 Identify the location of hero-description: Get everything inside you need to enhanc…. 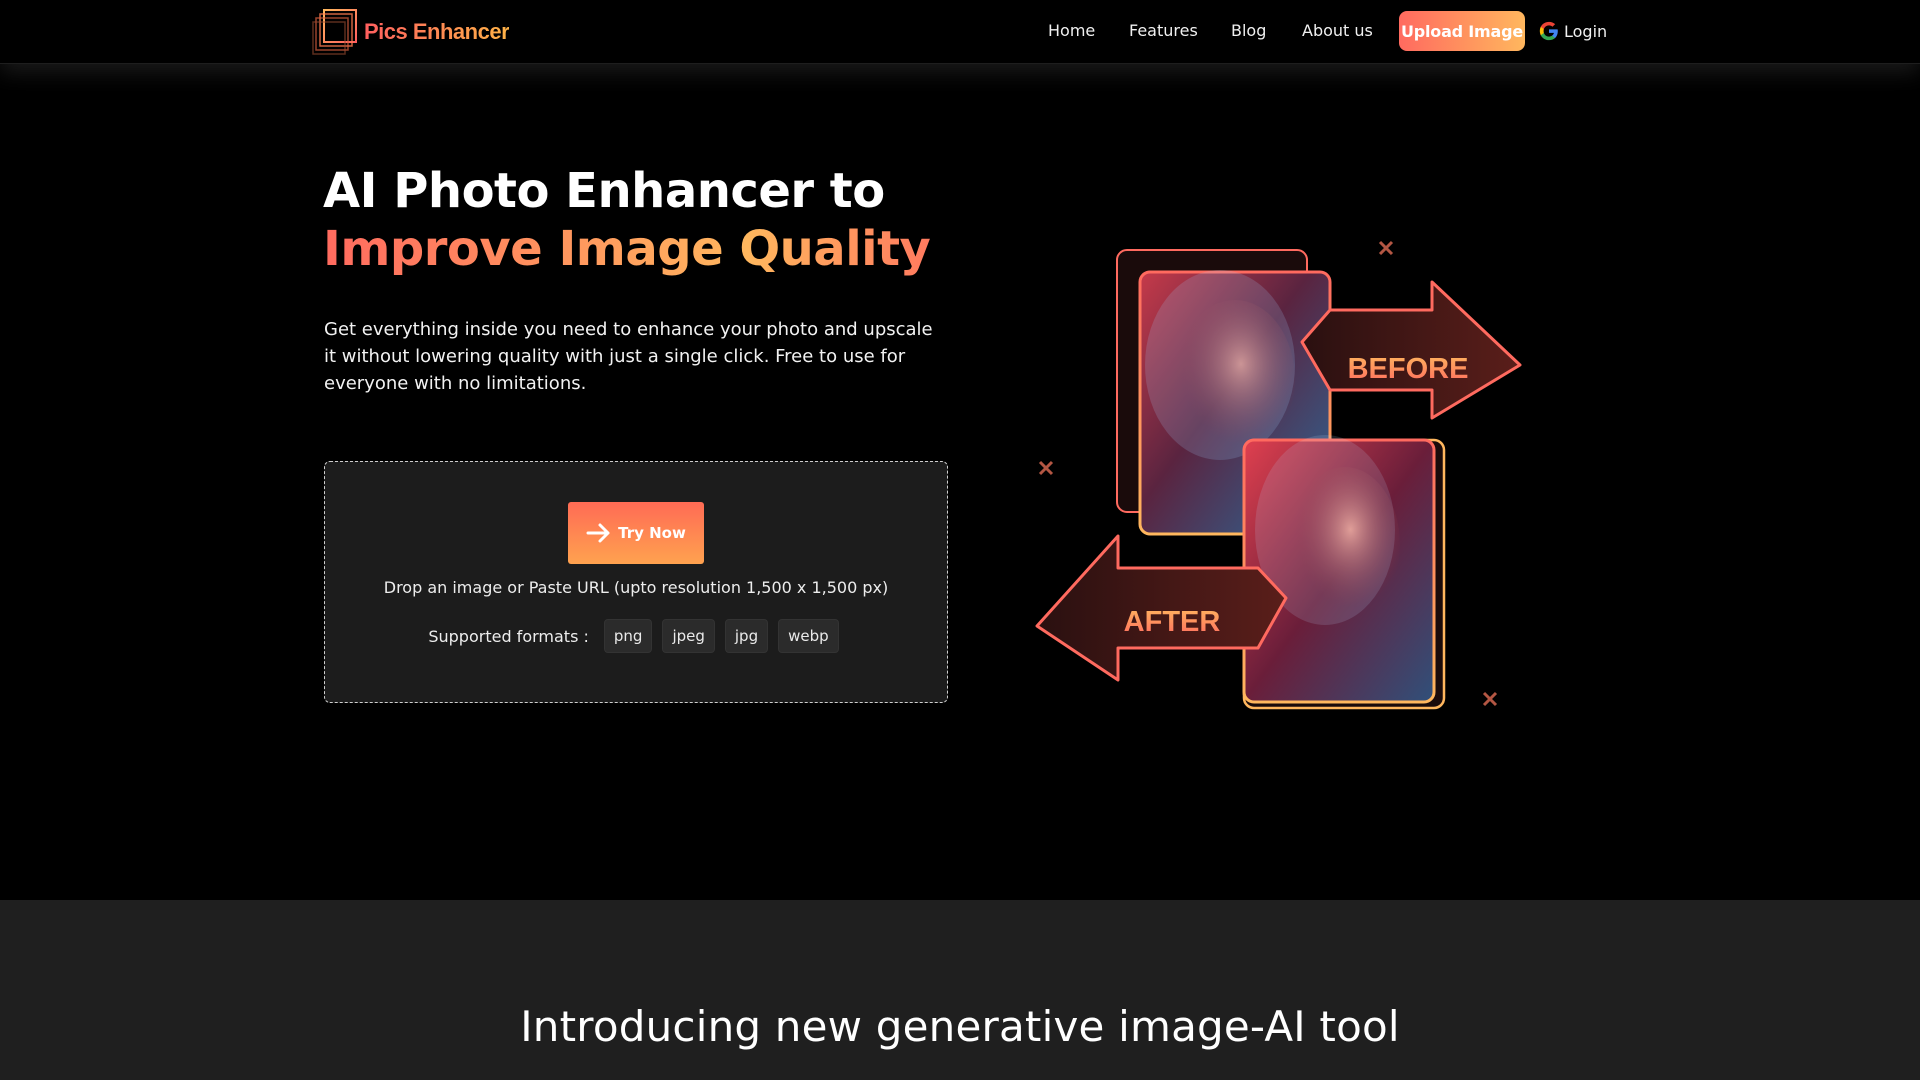
(628, 356).